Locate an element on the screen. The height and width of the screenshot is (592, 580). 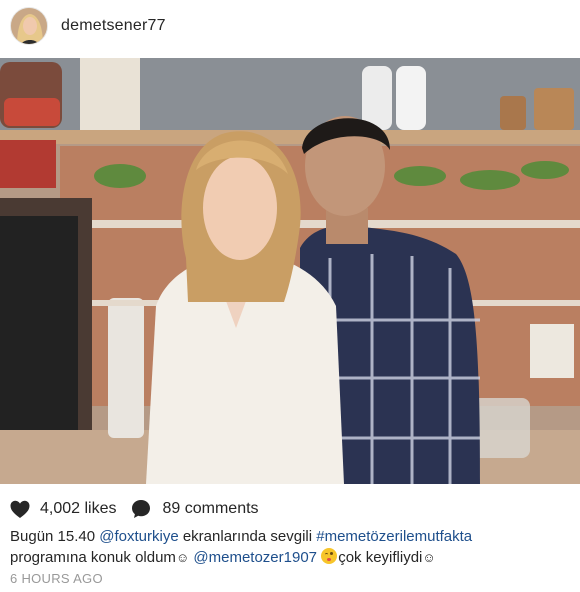
caption-text: programına konuk oldum is located at coordinates (93, 557).